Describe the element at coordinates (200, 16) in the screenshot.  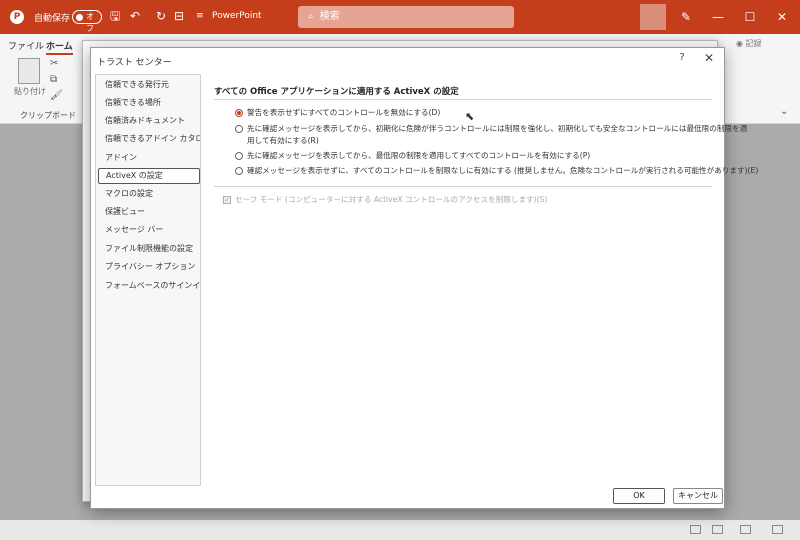
I see `customize-quick-access-icon: ≡` at that location.